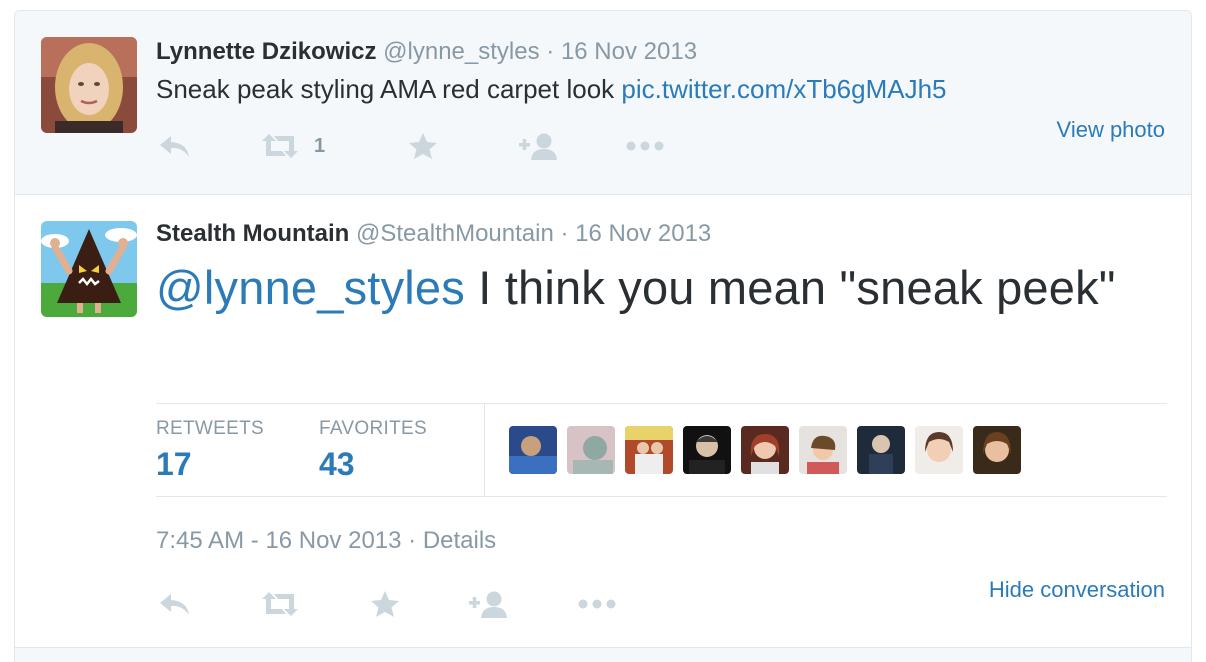 The width and height of the screenshot is (1206, 662). Describe the element at coordinates (459, 540) in the screenshot. I see `details-link: Details` at that location.